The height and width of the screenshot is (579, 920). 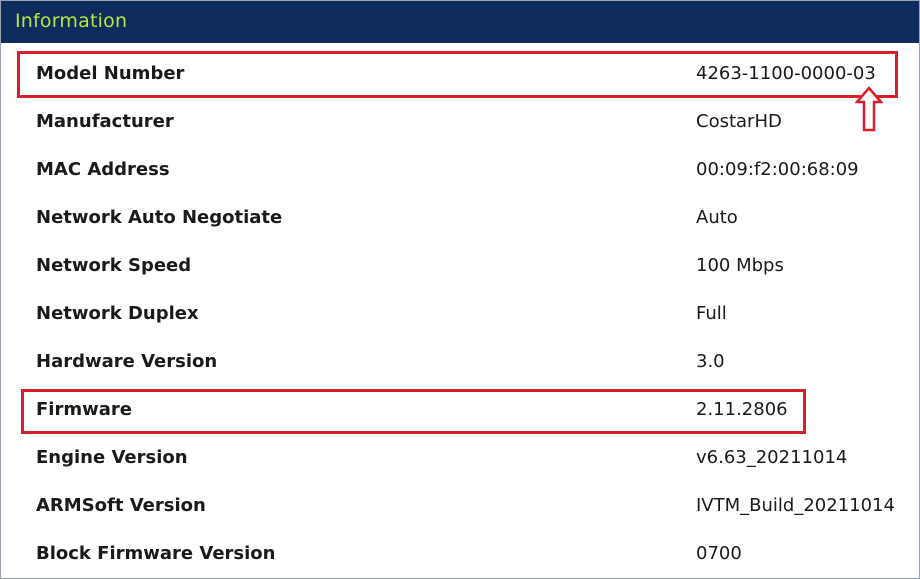 What do you see at coordinates (460, 122) in the screenshot?
I see `info-row-manufacturer: Manufacturer CostarHD` at bounding box center [460, 122].